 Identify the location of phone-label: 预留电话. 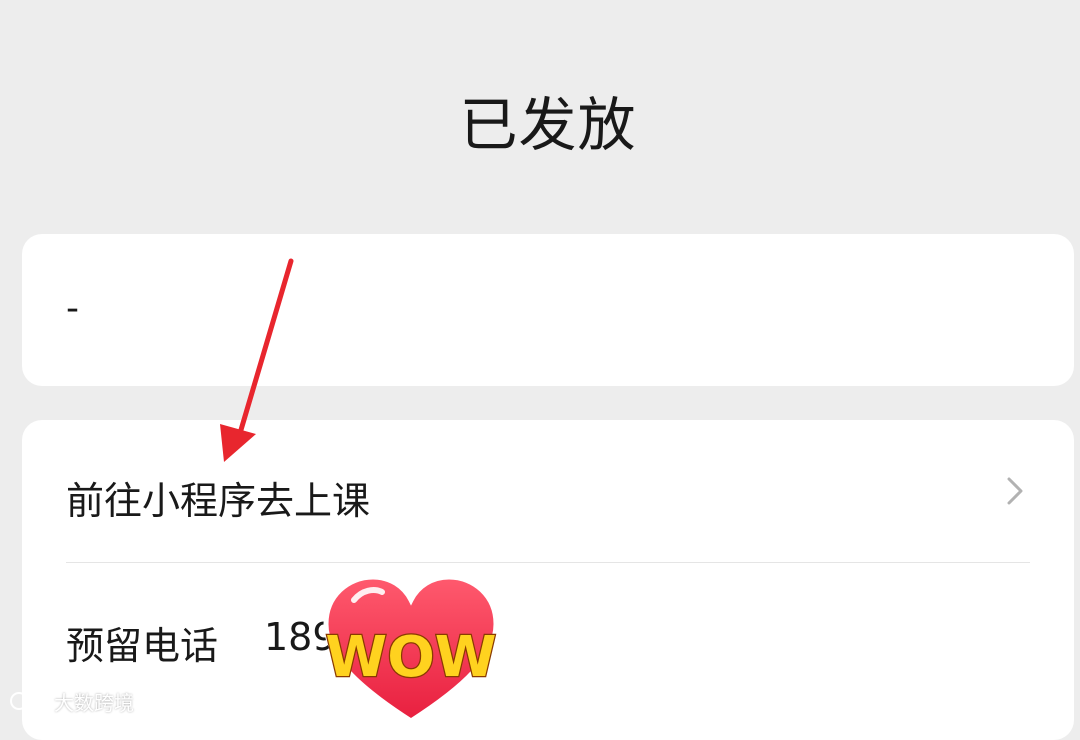
(142, 646).